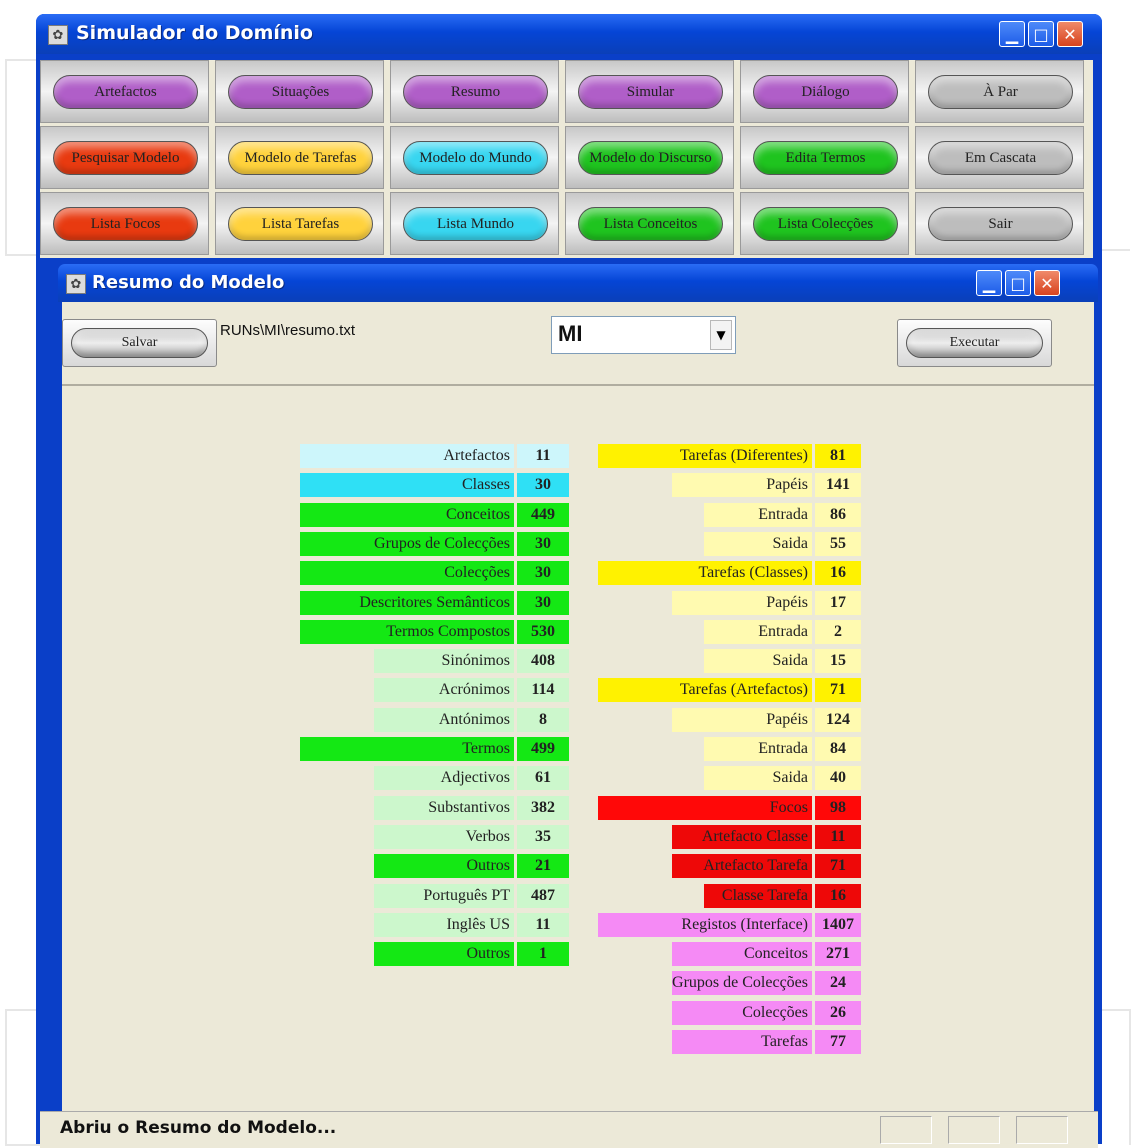  Describe the element at coordinates (288, 330) in the screenshot. I see `file-path: RUNs\MI\resumo.txt` at that location.